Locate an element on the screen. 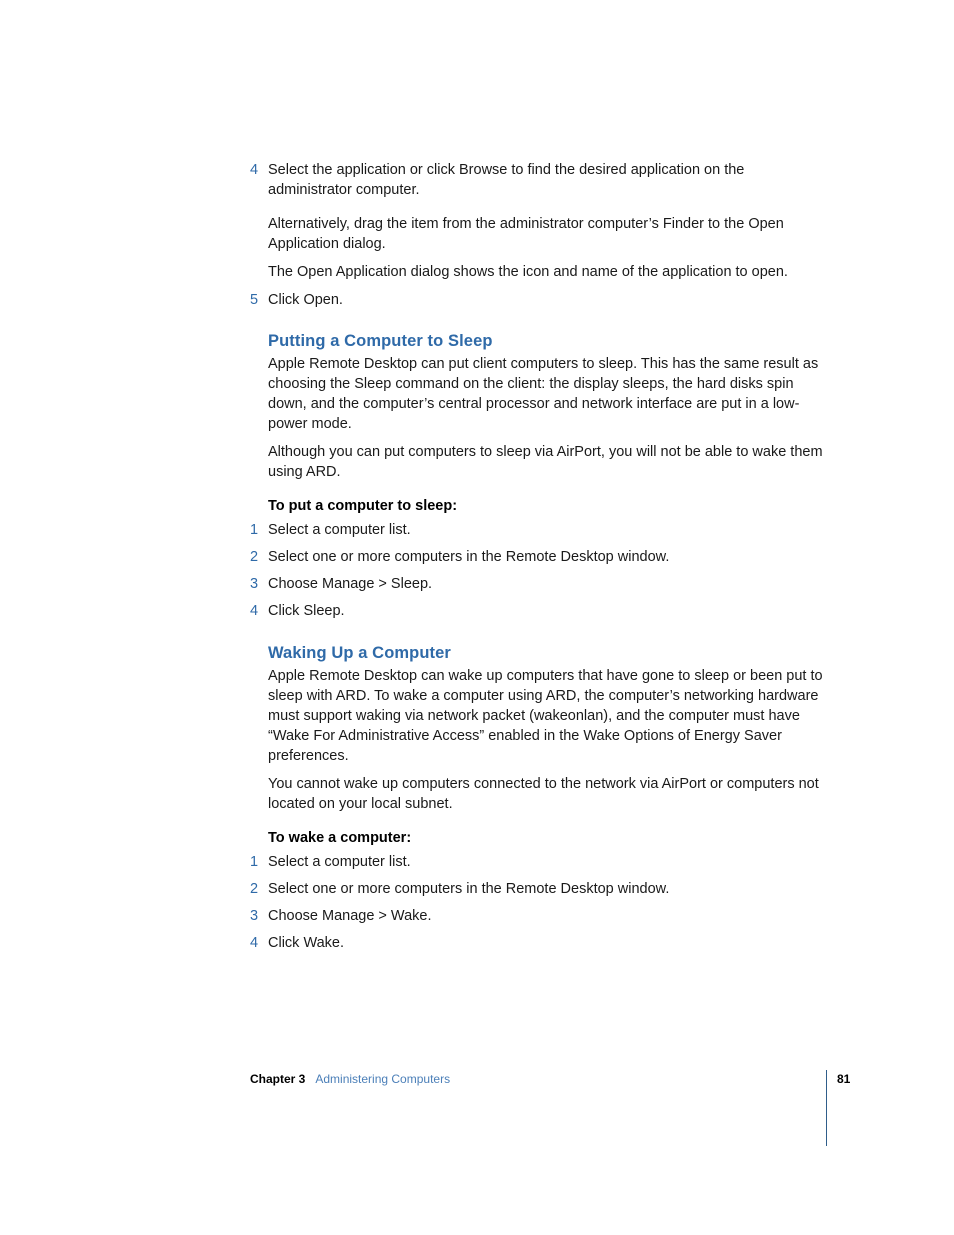  step-number: 5 is located at coordinates (254, 300).